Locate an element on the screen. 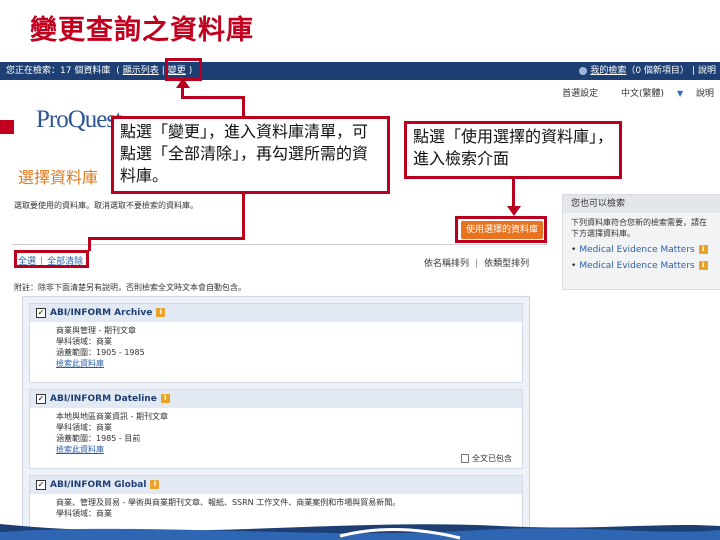  database-name: ABI/INFORM Dateline is located at coordinates (103, 399).